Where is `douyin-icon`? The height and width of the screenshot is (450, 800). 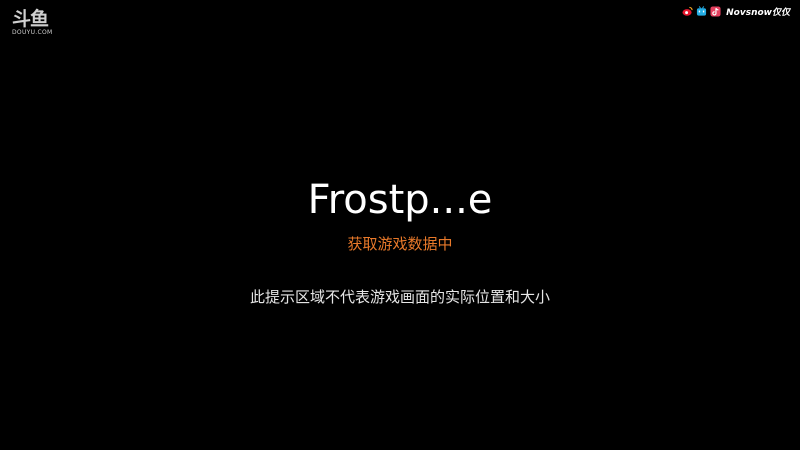 douyin-icon is located at coordinates (715, 11).